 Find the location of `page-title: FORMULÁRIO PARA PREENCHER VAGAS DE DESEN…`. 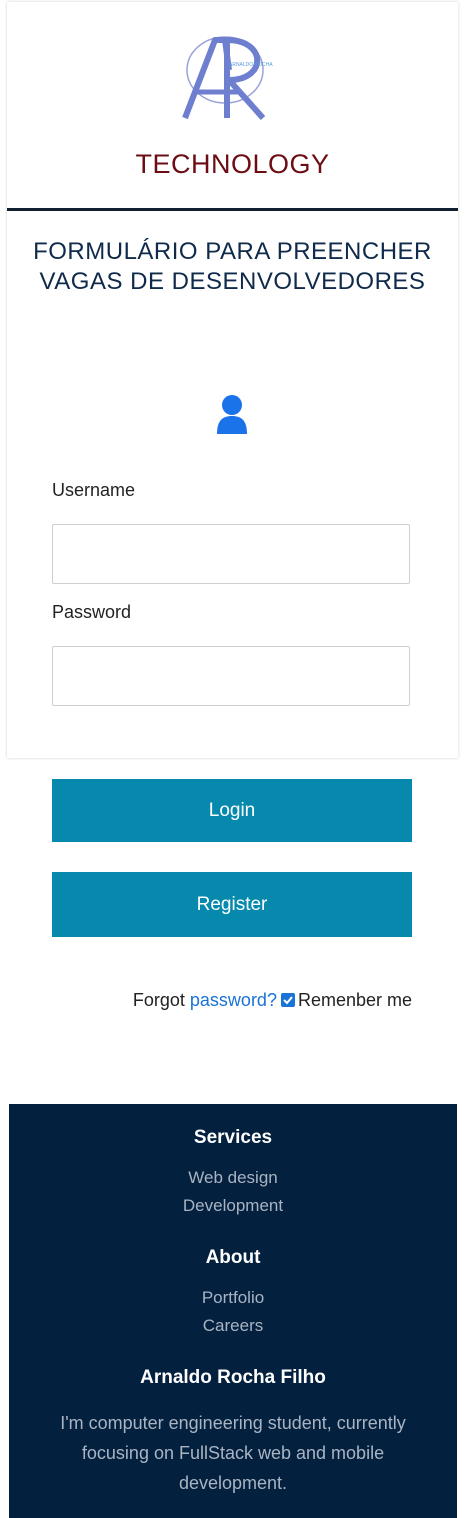

page-title: FORMULÁRIO PARA PREENCHER VAGAS DE DESEN… is located at coordinates (232, 267).